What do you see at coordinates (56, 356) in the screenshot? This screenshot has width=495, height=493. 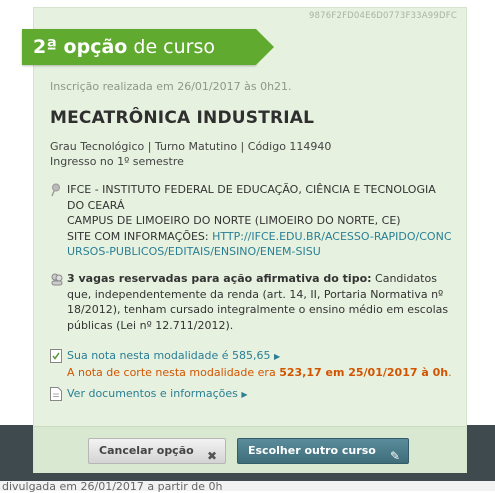 I see `checklist-icon` at bounding box center [56, 356].